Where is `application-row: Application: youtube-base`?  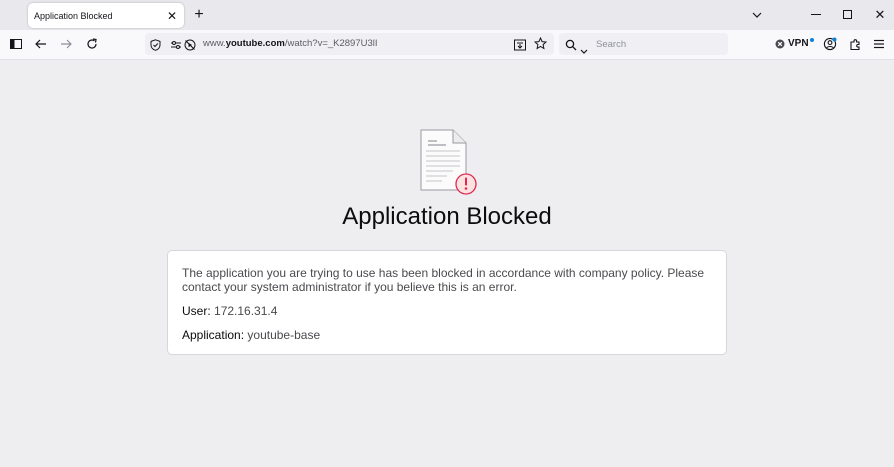 application-row: Application: youtube-base is located at coordinates (251, 335).